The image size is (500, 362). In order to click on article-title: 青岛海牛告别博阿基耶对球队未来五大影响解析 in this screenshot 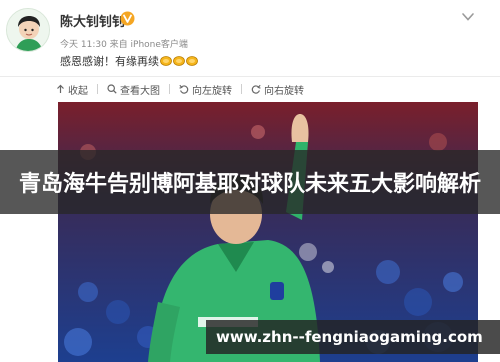, I will do `click(249, 184)`.